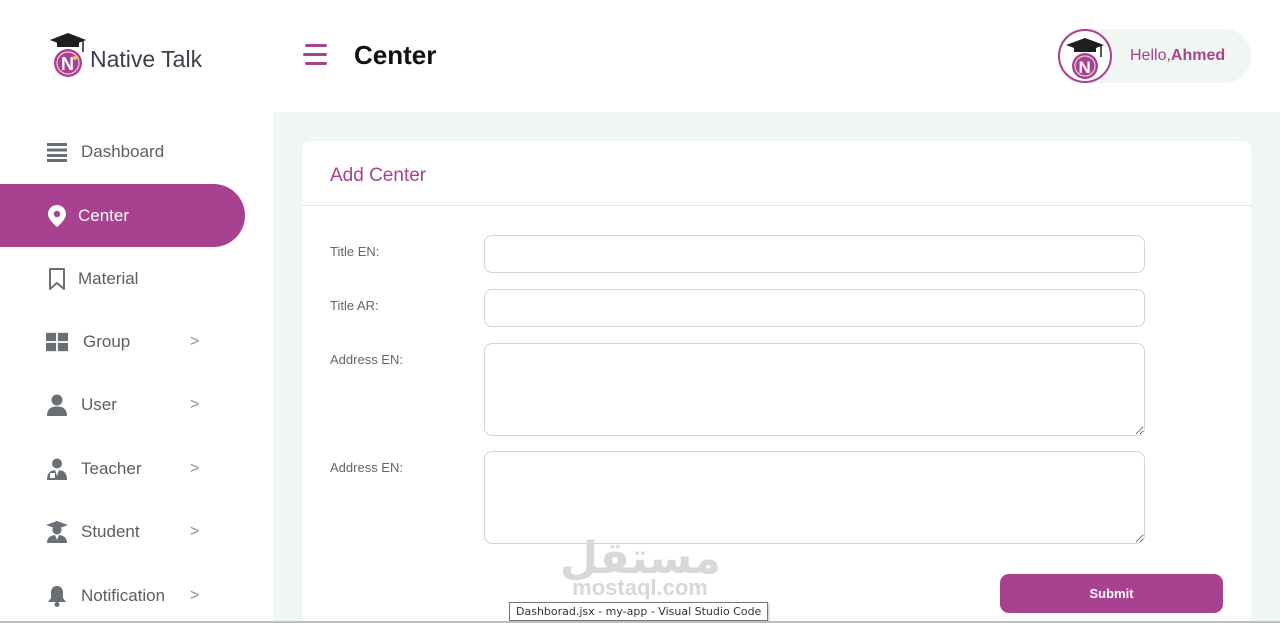 This screenshot has height=623, width=1280. Describe the element at coordinates (57, 596) in the screenshot. I see `bell-icon` at that location.